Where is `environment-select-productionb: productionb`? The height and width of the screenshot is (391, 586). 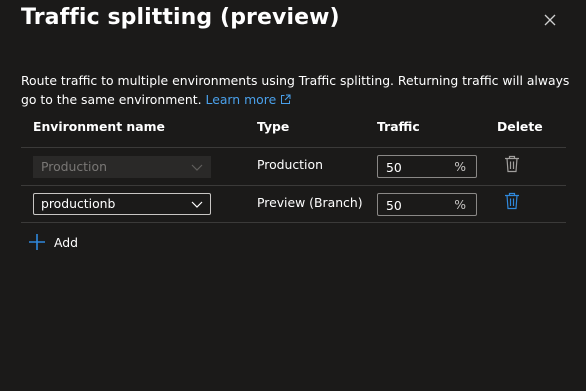 environment-select-productionb: productionb is located at coordinates (122, 204).